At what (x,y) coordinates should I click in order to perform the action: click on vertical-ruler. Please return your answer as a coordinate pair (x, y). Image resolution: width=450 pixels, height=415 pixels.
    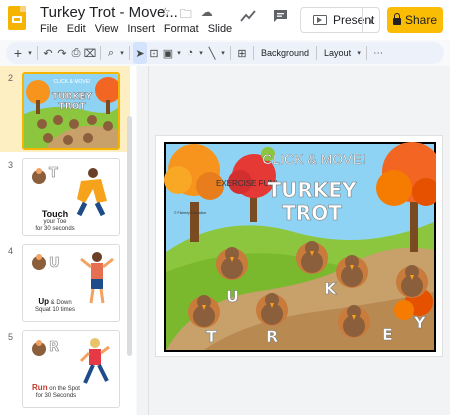
    Looking at the image, I should click on (148, 240).